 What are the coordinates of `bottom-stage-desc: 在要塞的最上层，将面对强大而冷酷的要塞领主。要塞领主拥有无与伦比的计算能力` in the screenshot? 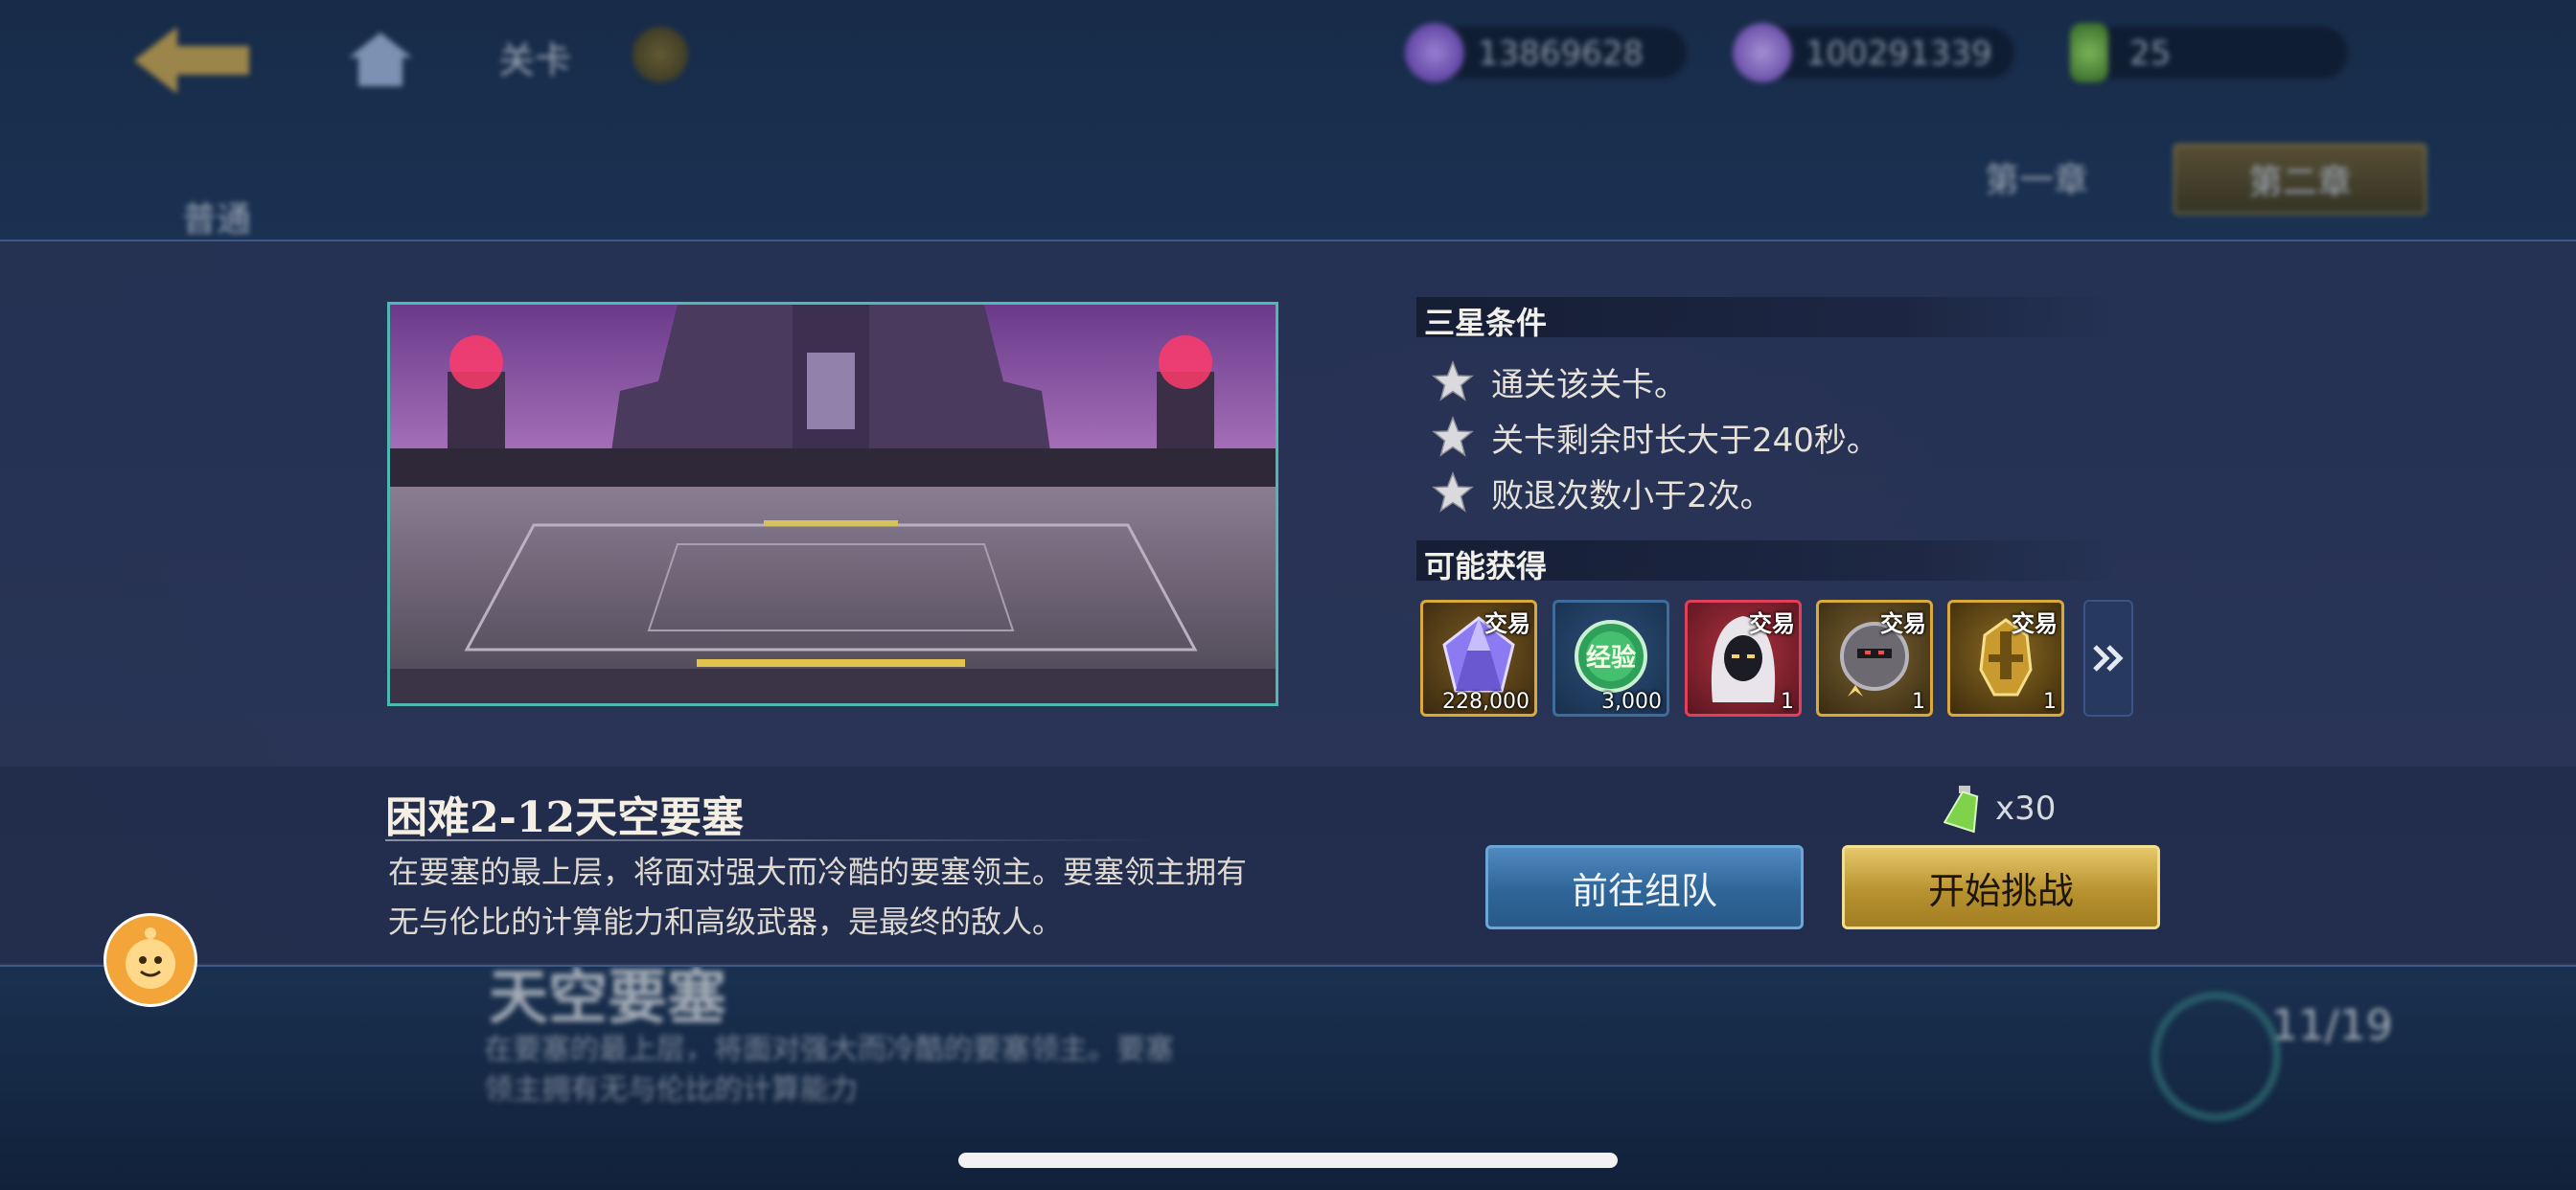 It's located at (829, 1070).